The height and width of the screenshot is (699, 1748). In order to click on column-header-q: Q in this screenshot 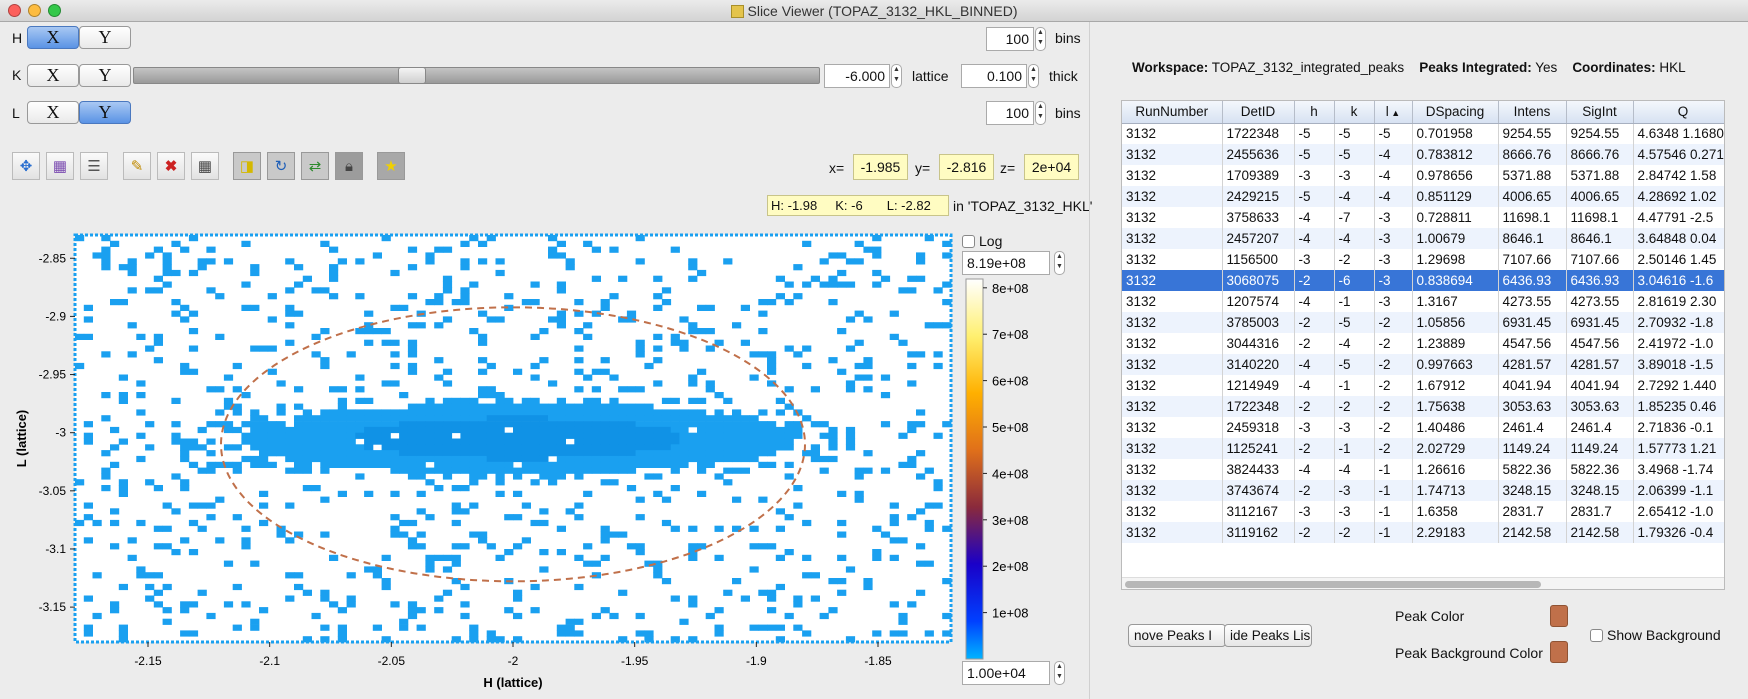, I will do `click(1678, 112)`.